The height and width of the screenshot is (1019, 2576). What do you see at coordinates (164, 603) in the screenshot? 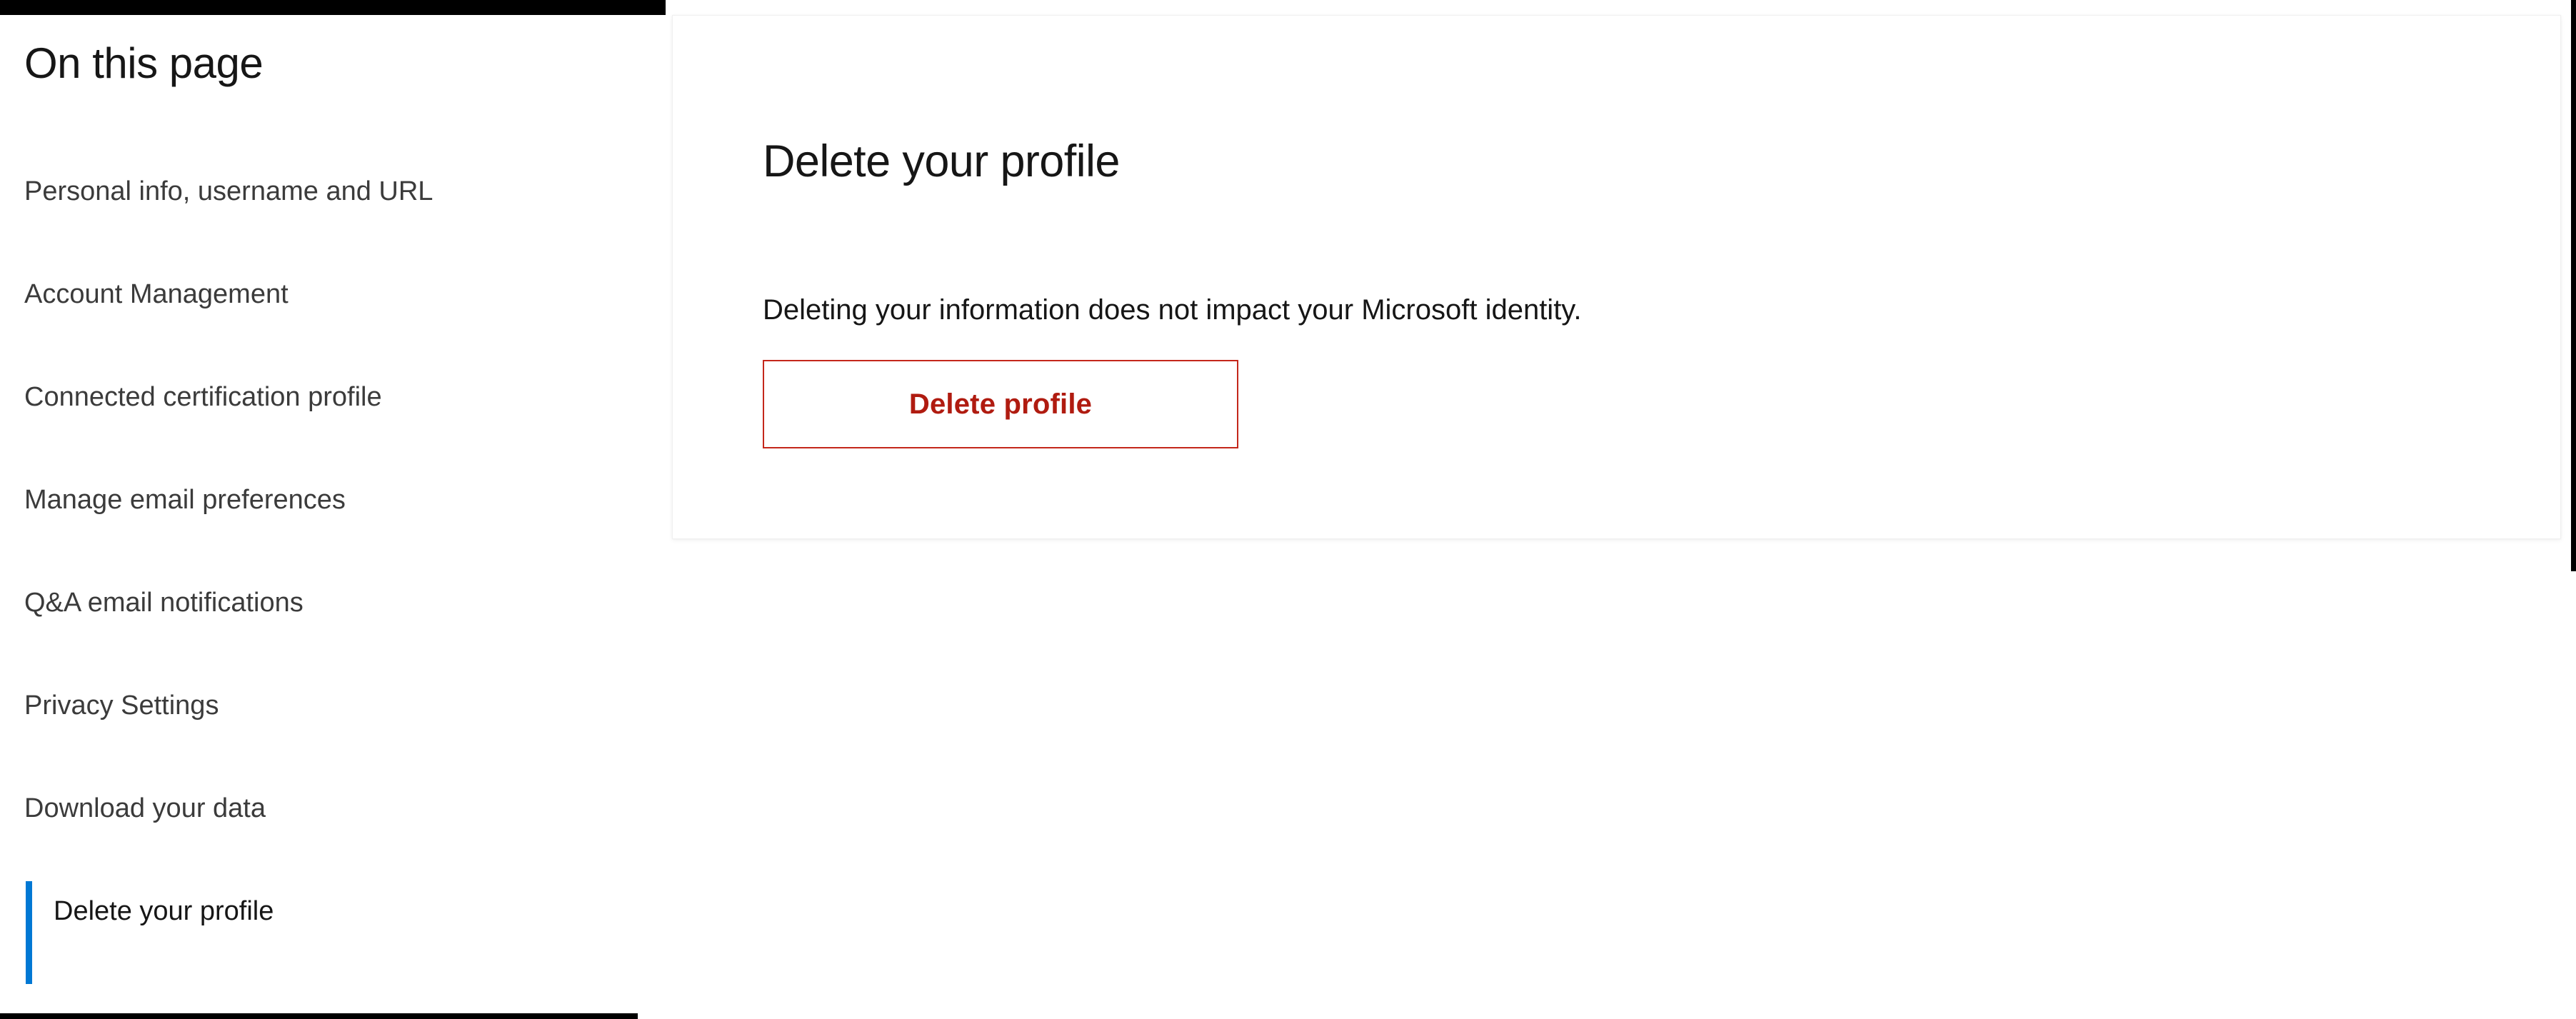
I see `sidebar-item-label: Q&A email notifications` at bounding box center [164, 603].